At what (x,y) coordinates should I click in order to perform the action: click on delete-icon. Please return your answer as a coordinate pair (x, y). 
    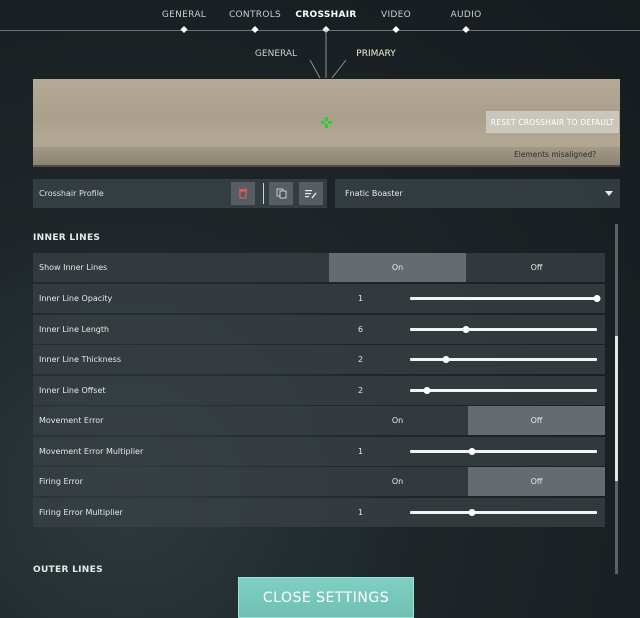
    Looking at the image, I should click on (243, 194).